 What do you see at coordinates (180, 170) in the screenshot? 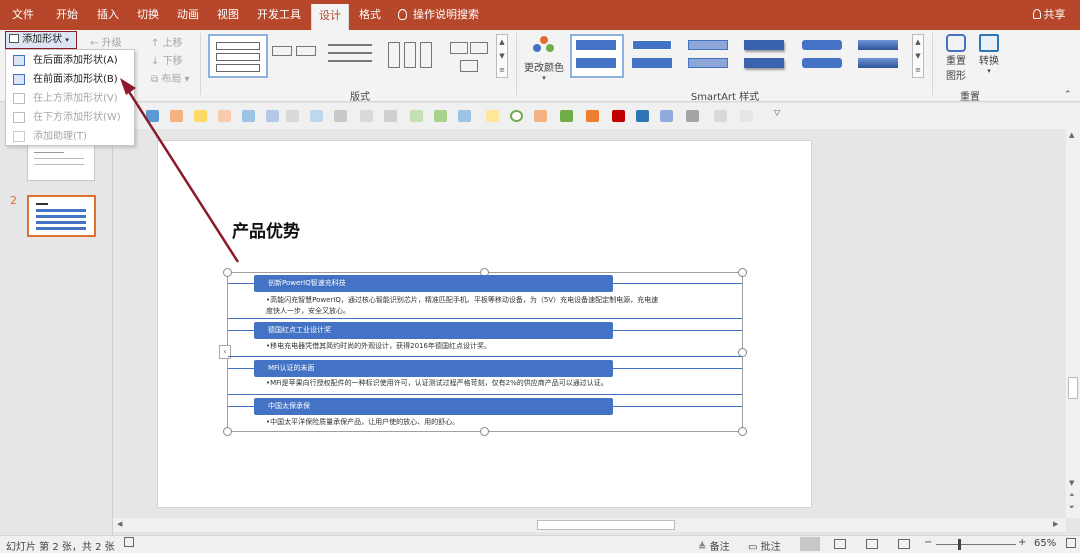
I see `annotation-arrow` at bounding box center [180, 170].